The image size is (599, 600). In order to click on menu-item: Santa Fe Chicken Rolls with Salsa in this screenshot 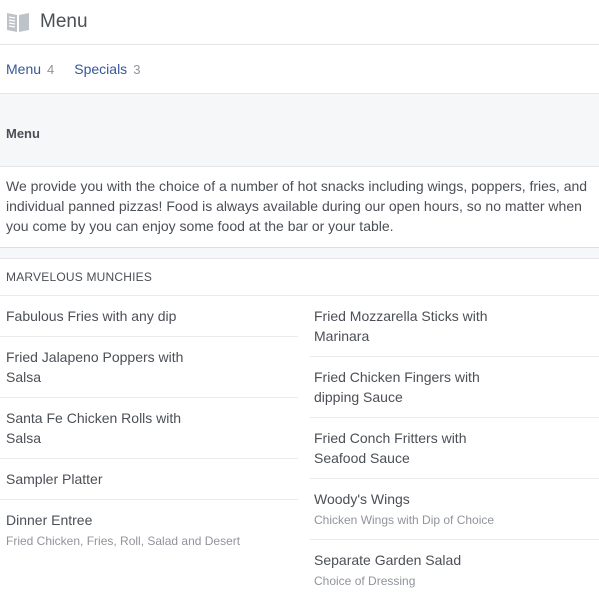, I will do `click(149, 428)`.